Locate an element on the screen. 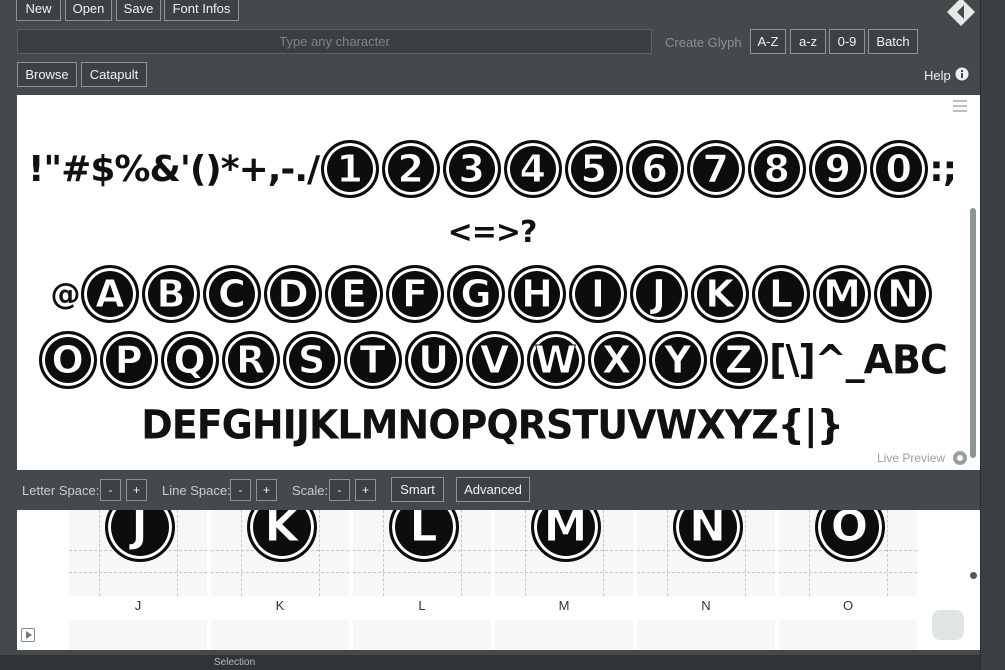 The image size is (1005, 670). preview-letter-o-char: O is located at coordinates (67, 360).